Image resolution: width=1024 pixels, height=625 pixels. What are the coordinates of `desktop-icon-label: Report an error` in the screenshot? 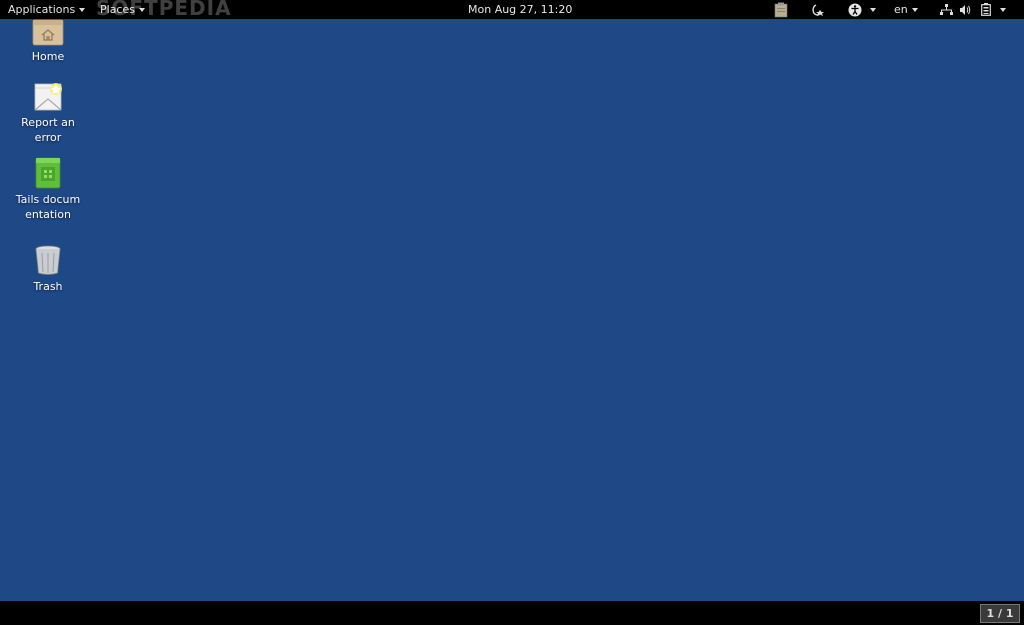 It's located at (48, 130).